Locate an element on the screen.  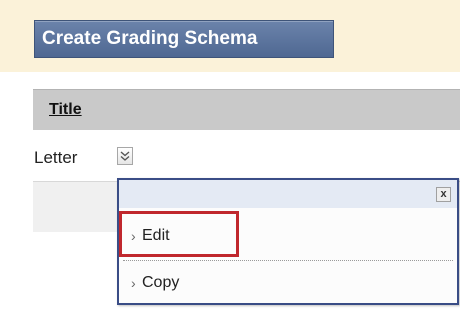
menu-item-label: Edit is located at coordinates (156, 235).